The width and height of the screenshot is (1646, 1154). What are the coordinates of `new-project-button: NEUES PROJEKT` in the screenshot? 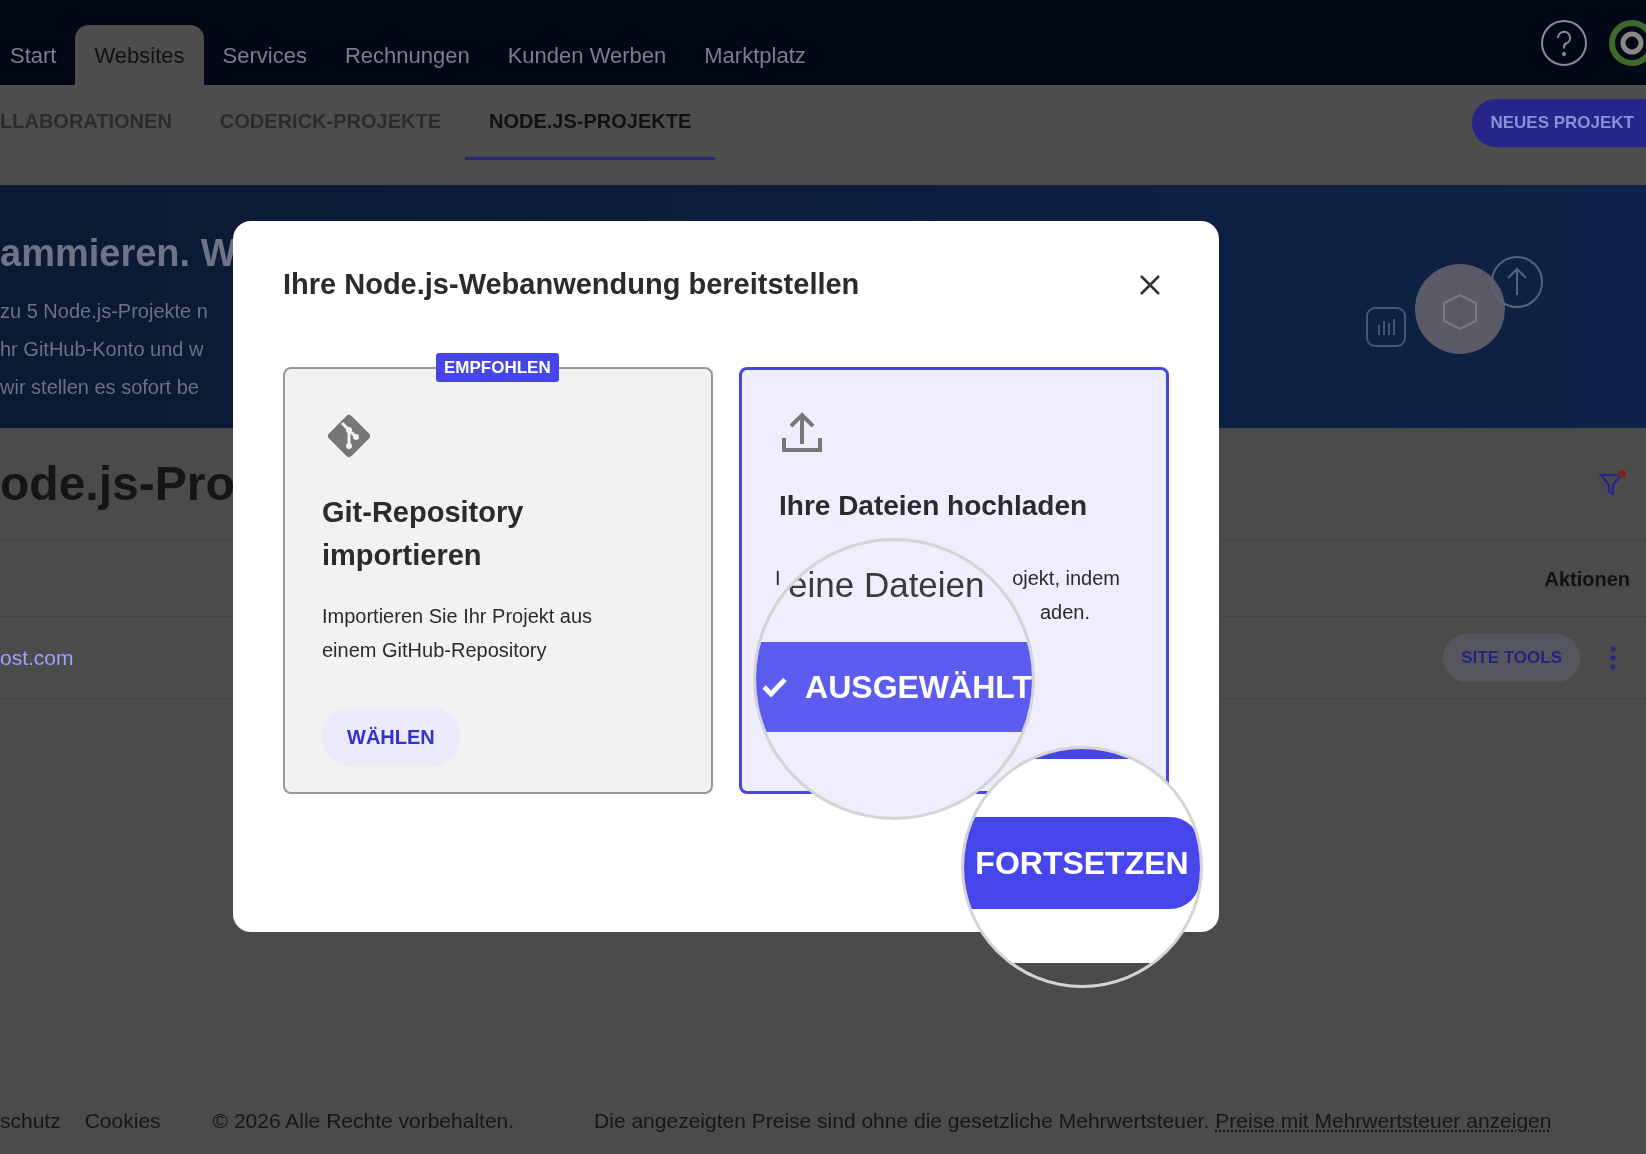 It's located at (1559, 122).